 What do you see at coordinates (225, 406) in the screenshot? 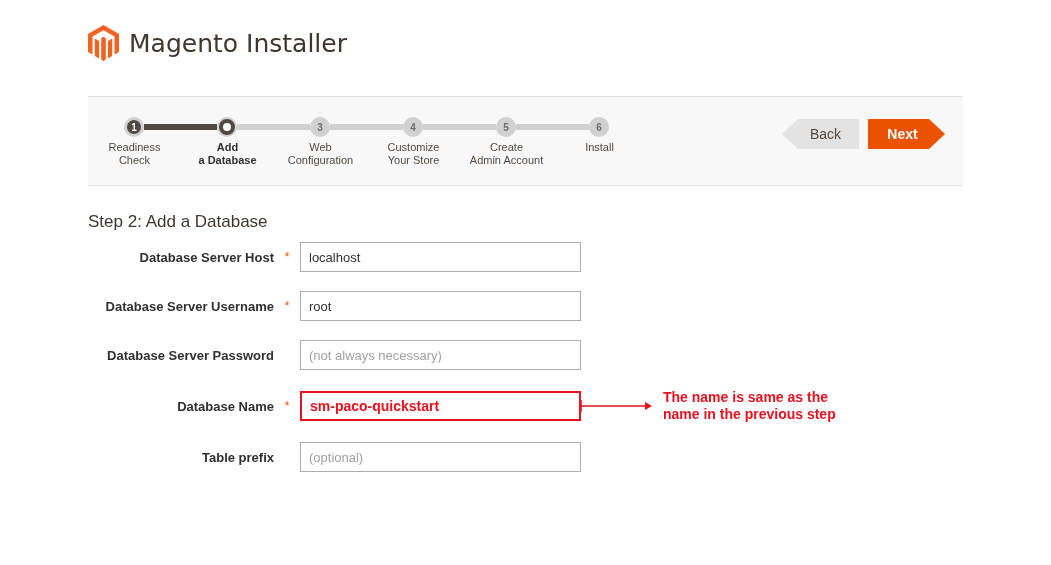
I see `field-label: Database Name` at bounding box center [225, 406].